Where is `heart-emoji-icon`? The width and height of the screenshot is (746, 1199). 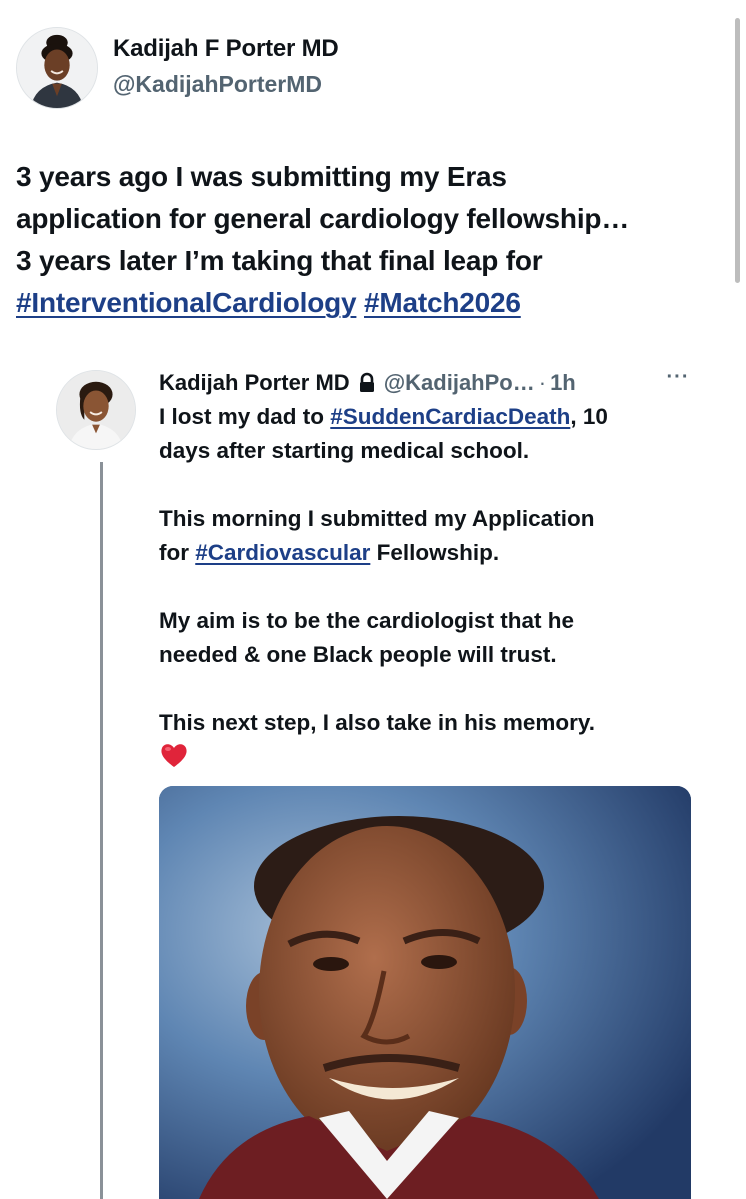 heart-emoji-icon is located at coordinates (174, 755).